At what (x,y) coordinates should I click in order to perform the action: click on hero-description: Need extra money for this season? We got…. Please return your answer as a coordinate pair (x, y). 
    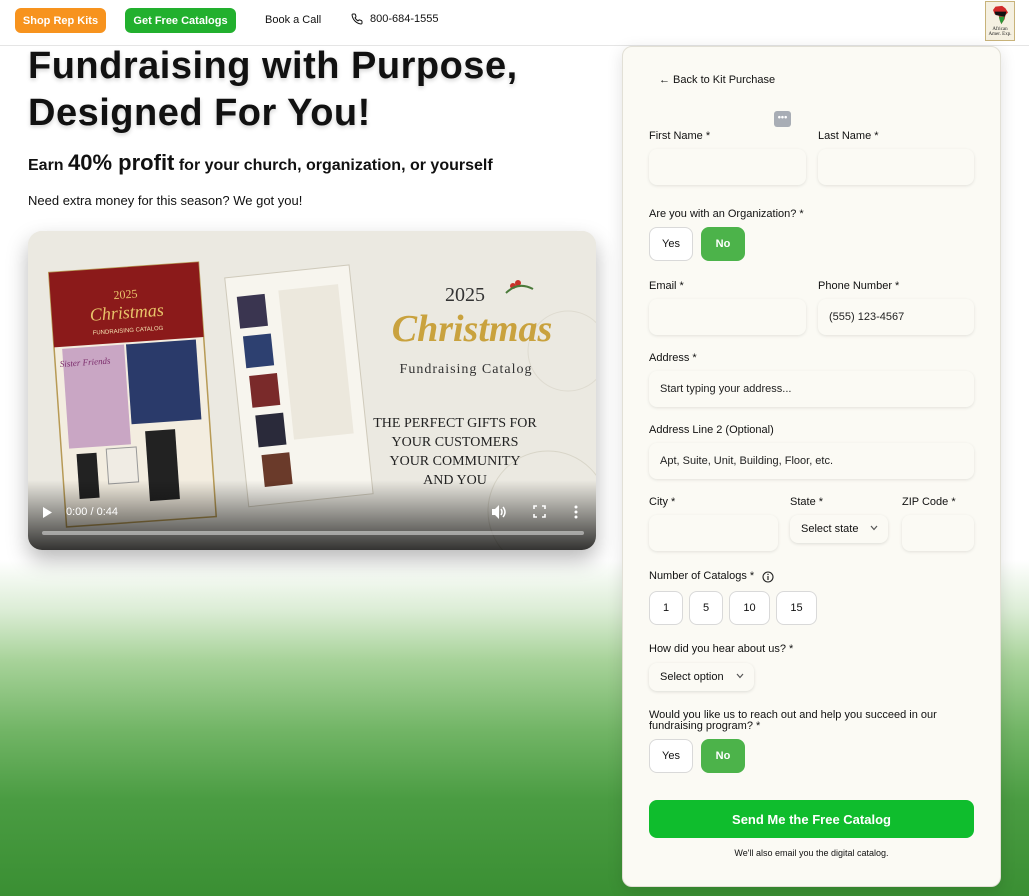
    Looking at the image, I should click on (165, 200).